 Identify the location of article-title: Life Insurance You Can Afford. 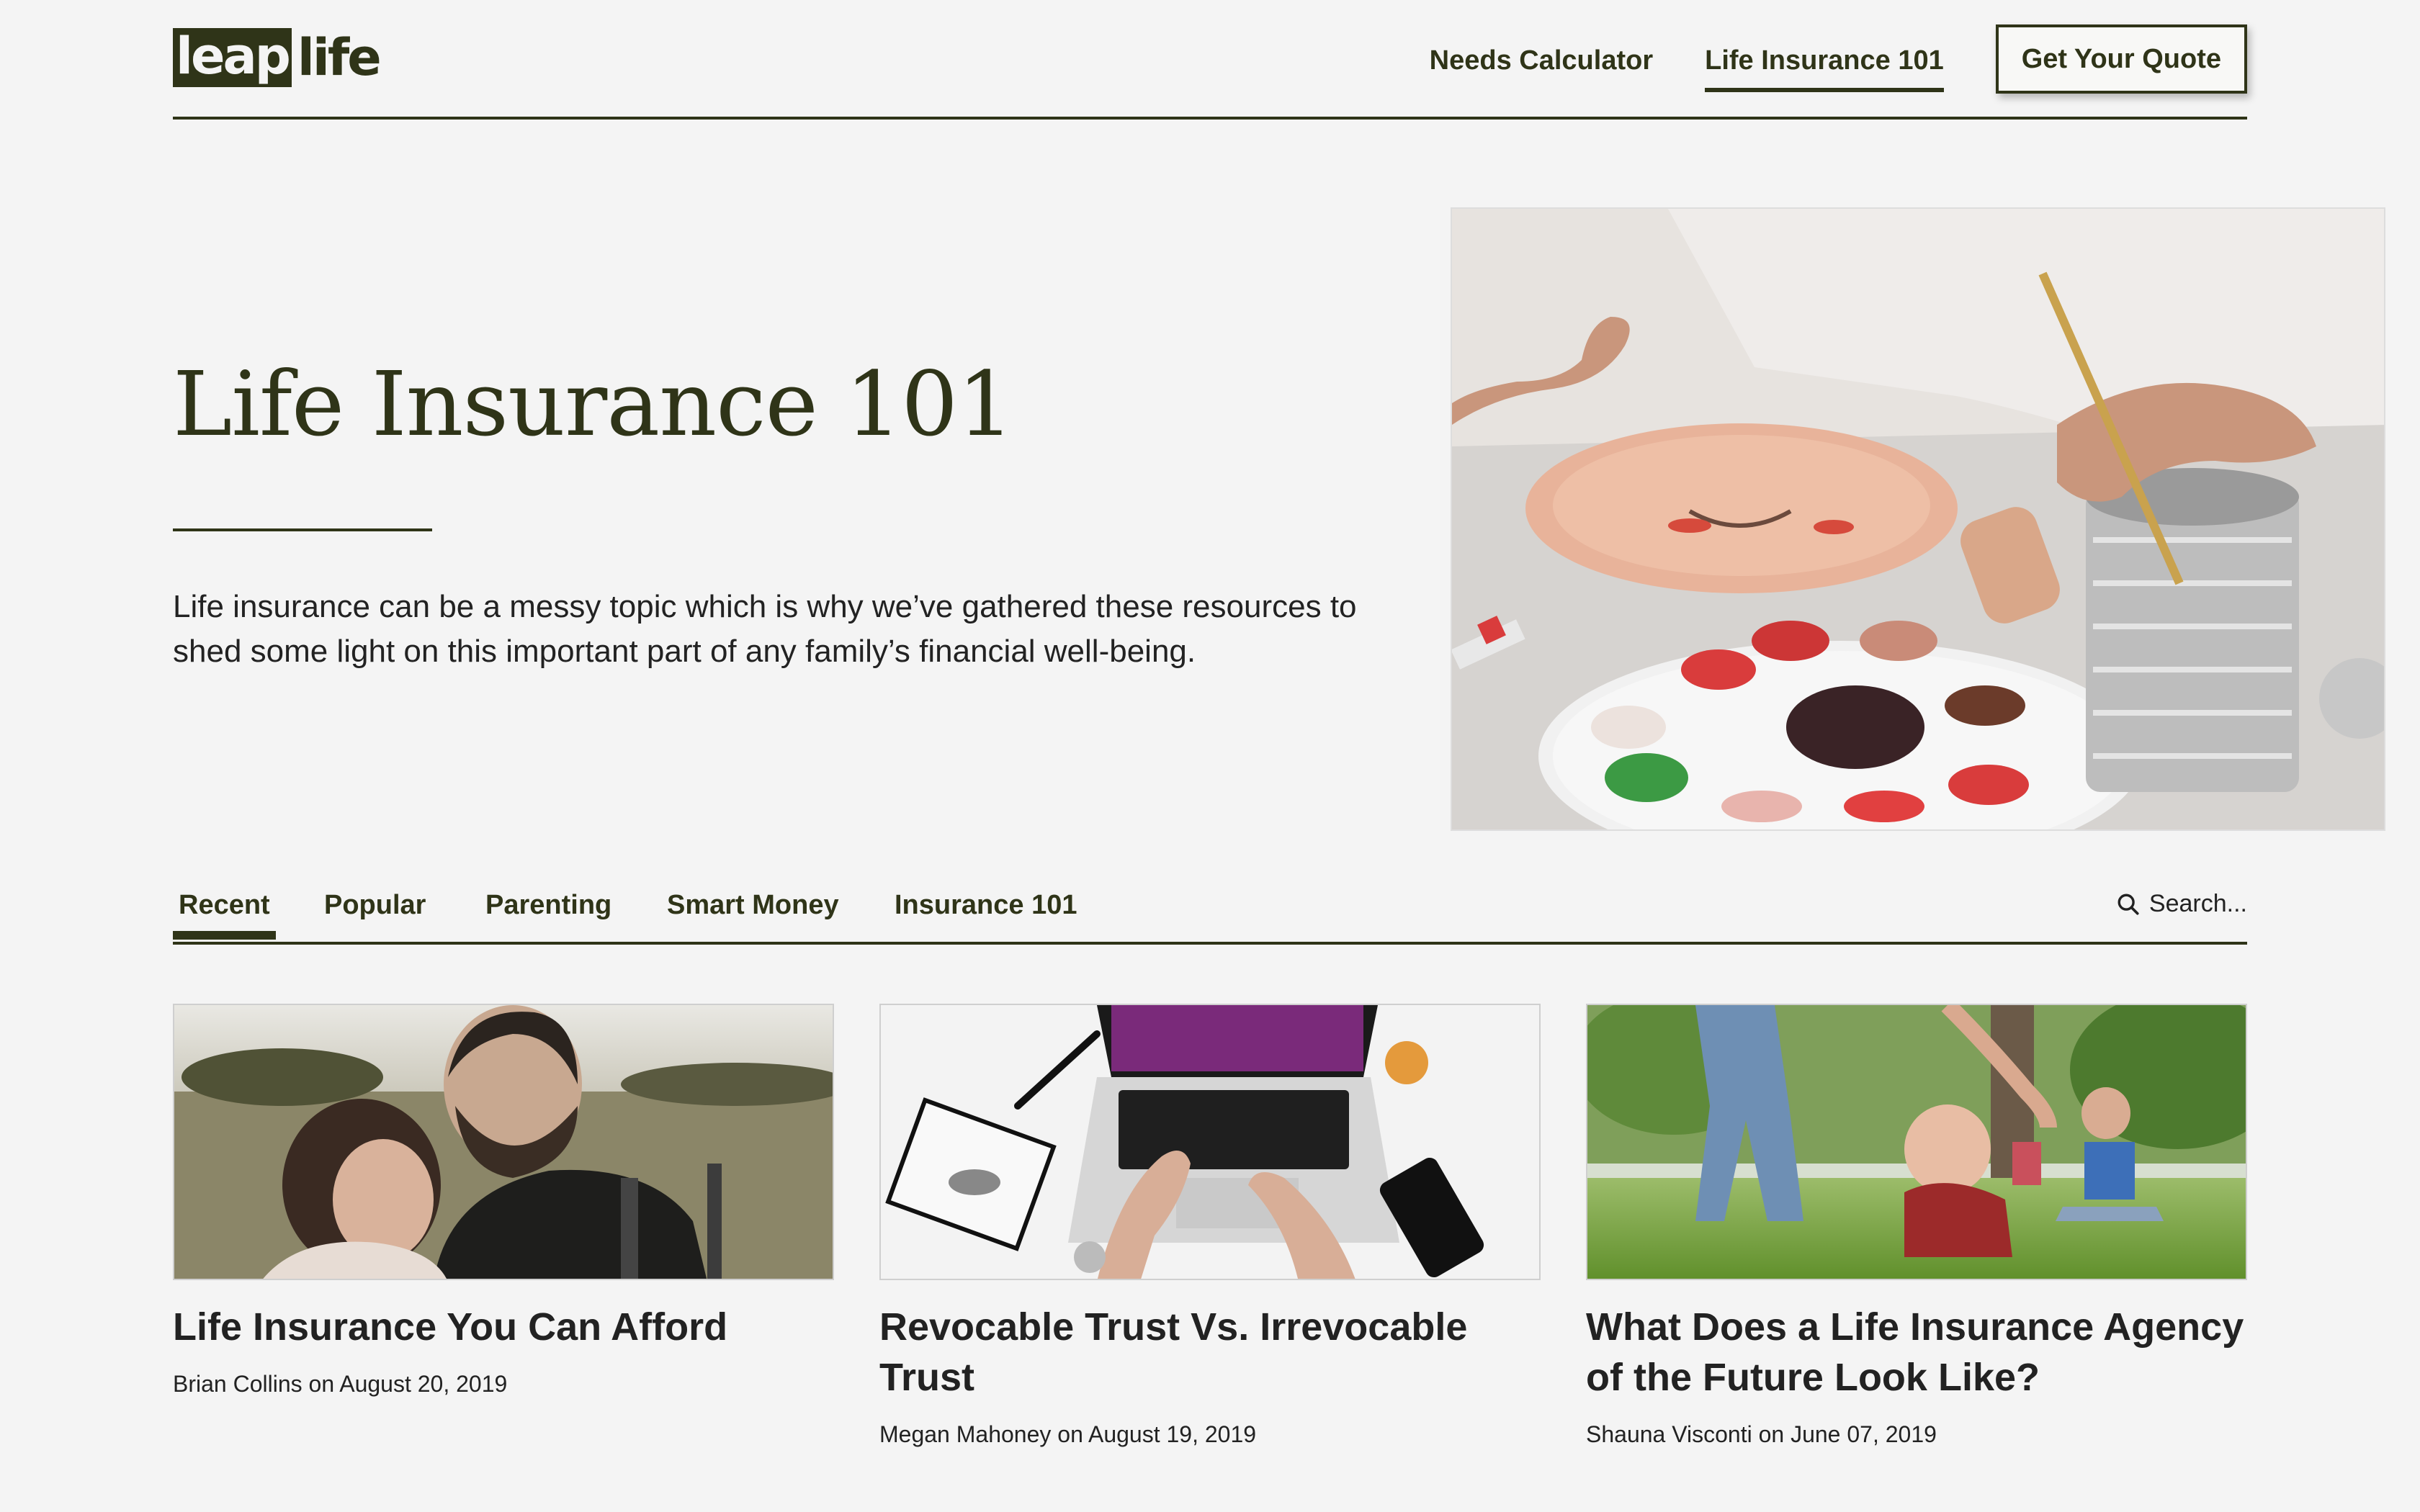
(504, 1327).